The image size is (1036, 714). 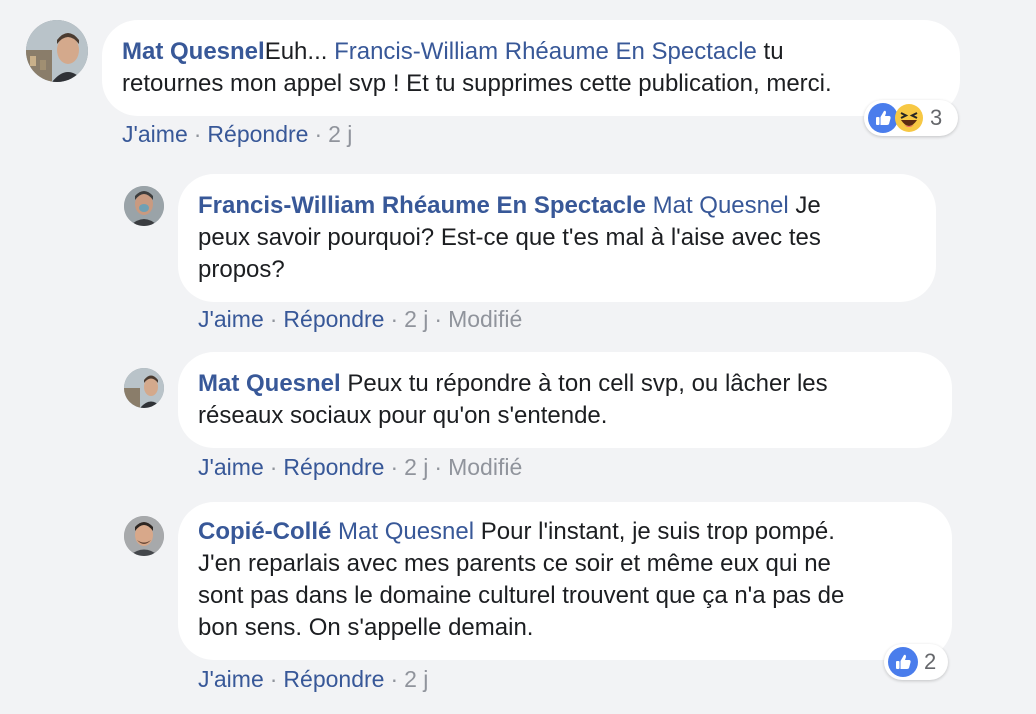 I want to click on comment-text: Pour l'instant, je suis trop pompé., so click(x=654, y=531).